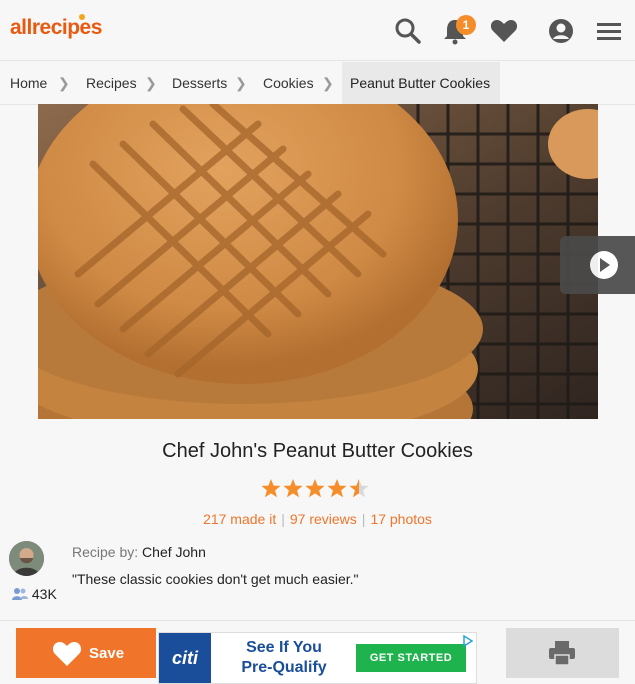 The image size is (635, 684). I want to click on avatar-image, so click(26, 558).